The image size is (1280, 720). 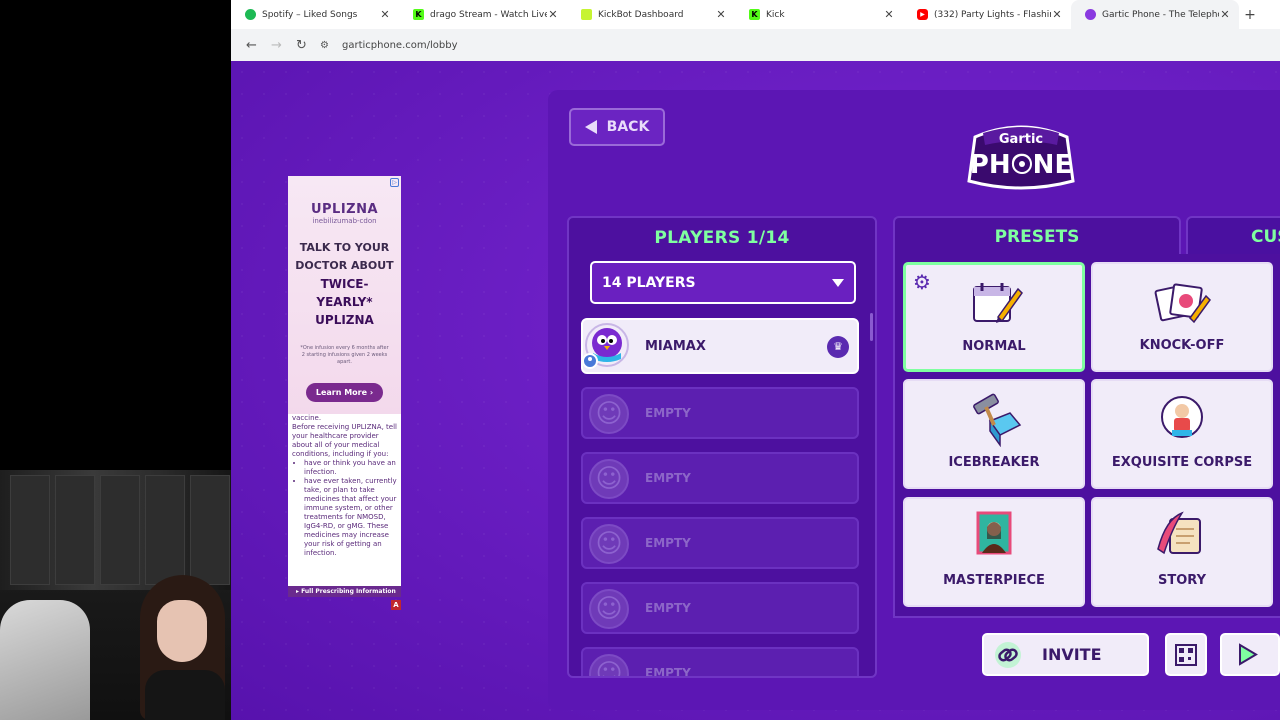 I want to click on cards-pencil-icon, so click(x=1182, y=303).